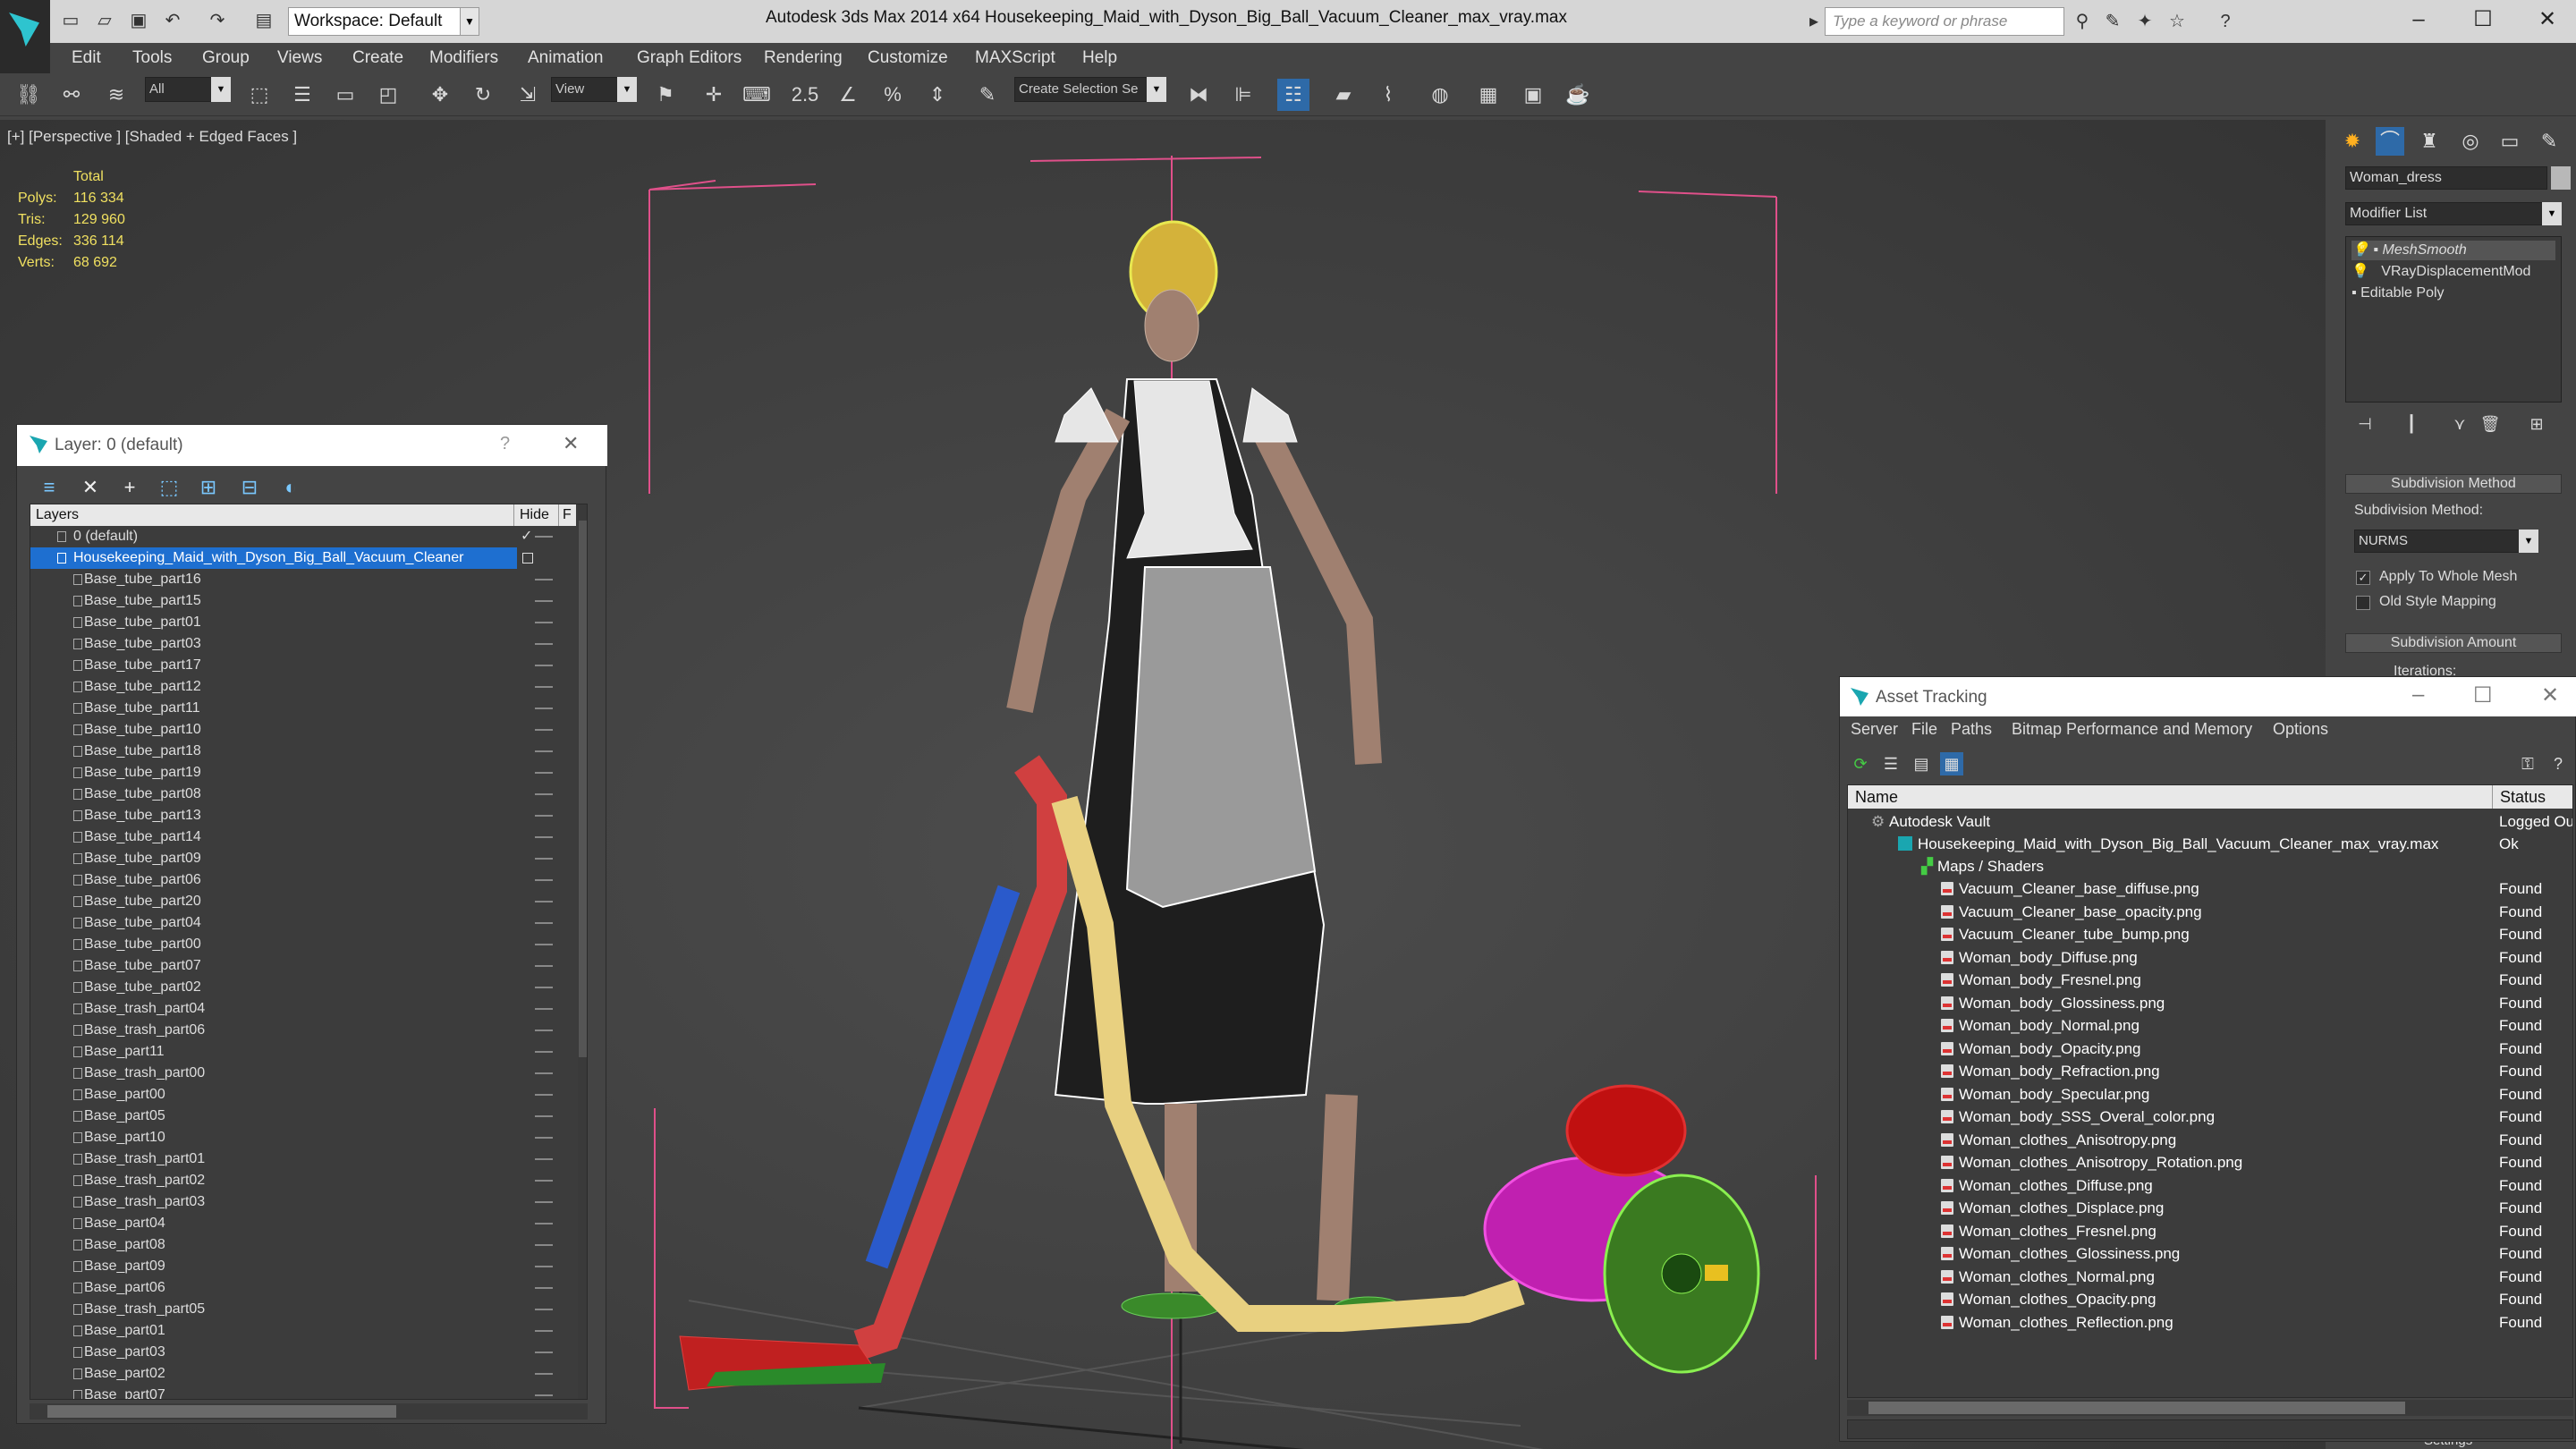  Describe the element at coordinates (527, 558) in the screenshot. I see `layer-current-box` at that location.